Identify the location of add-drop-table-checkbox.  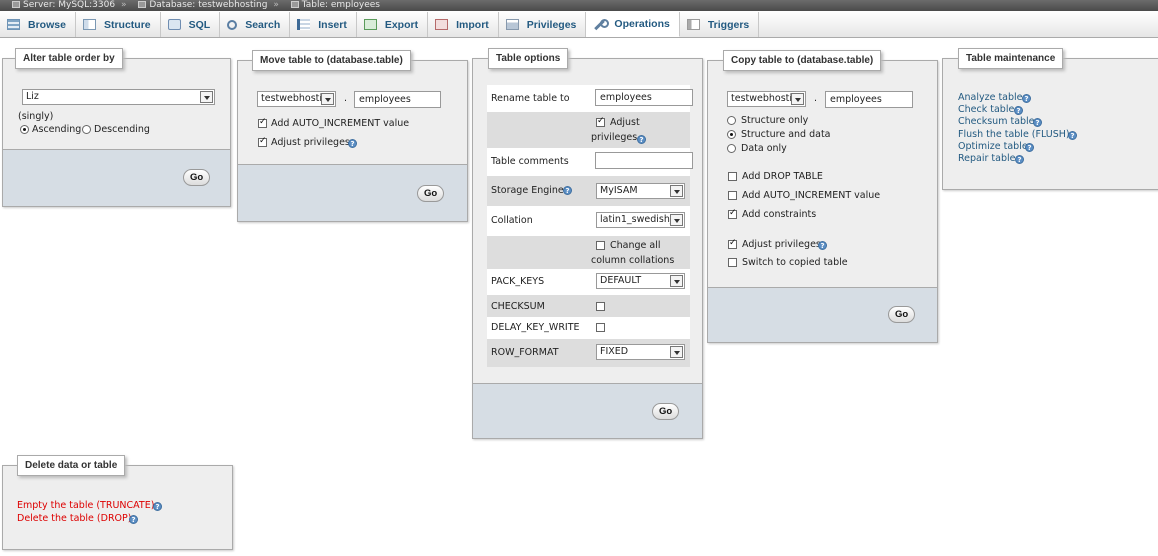
(732, 176).